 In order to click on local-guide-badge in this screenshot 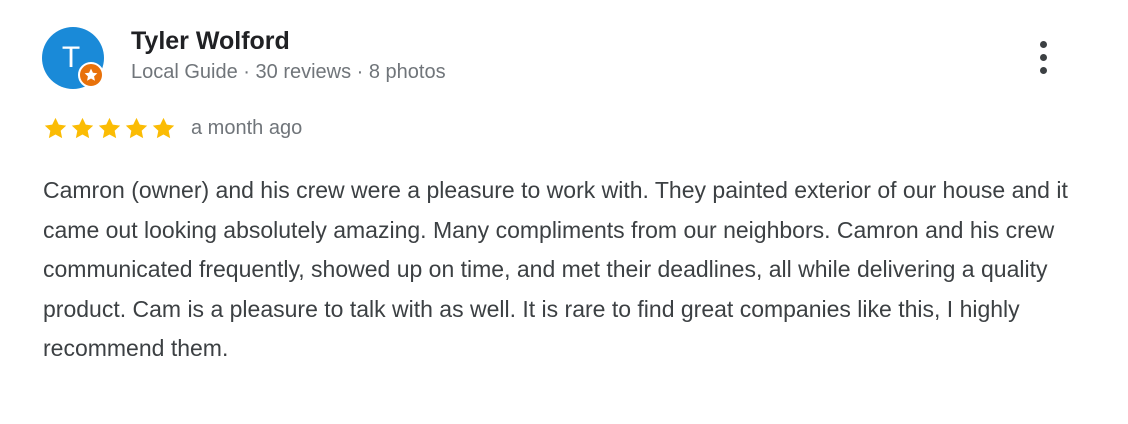, I will do `click(91, 75)`.